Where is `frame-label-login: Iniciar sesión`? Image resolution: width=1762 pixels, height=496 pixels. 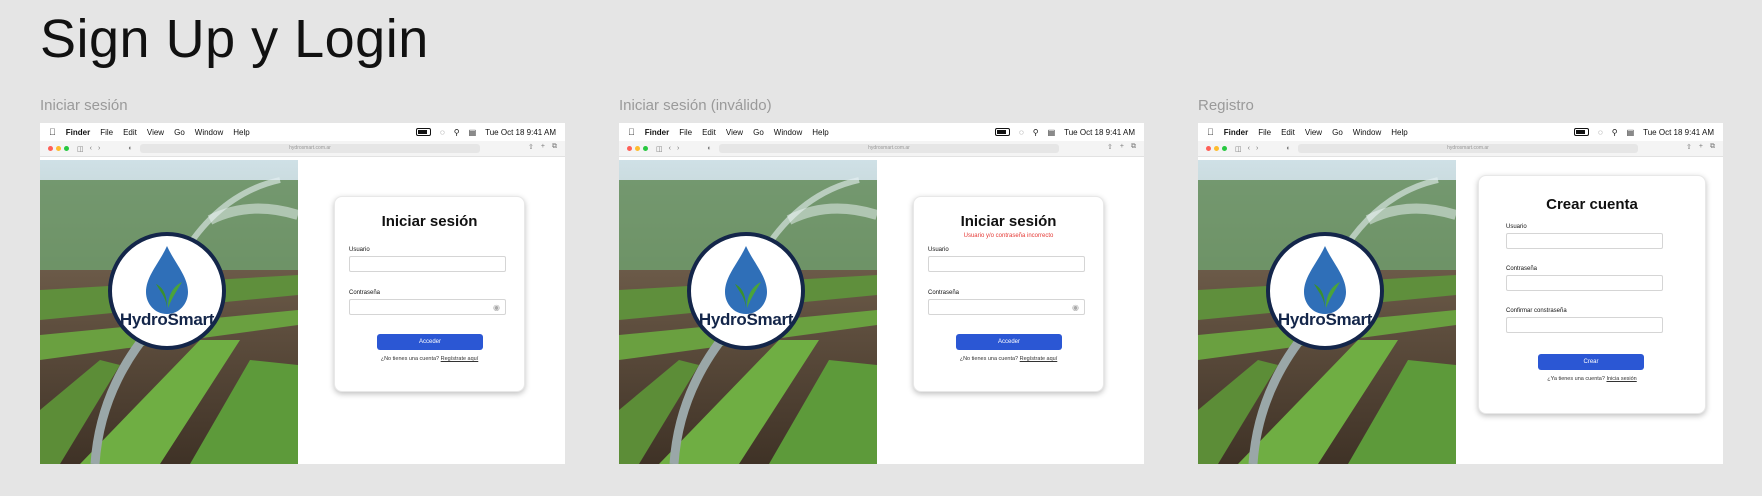 frame-label-login: Iniciar sesión is located at coordinates (84, 105).